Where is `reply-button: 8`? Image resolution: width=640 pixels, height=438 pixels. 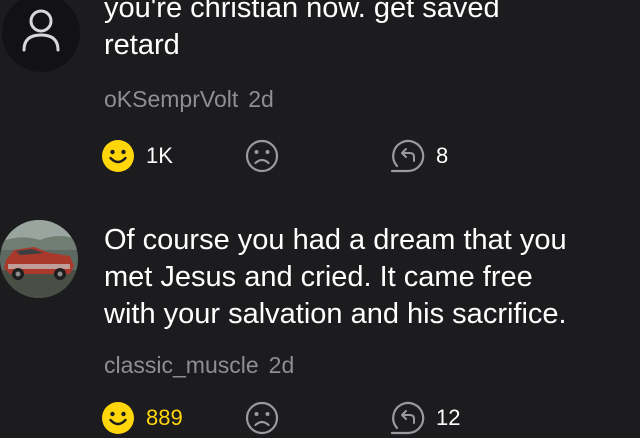
reply-button: 8 is located at coordinates (419, 156).